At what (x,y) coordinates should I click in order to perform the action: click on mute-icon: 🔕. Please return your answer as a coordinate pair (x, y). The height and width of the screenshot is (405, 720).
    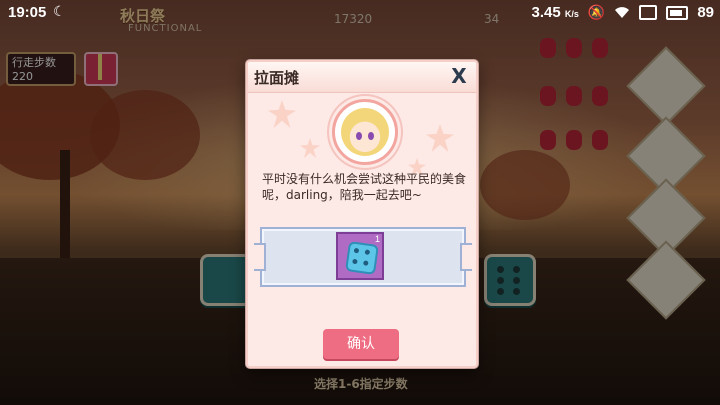
    Looking at the image, I should click on (596, 12).